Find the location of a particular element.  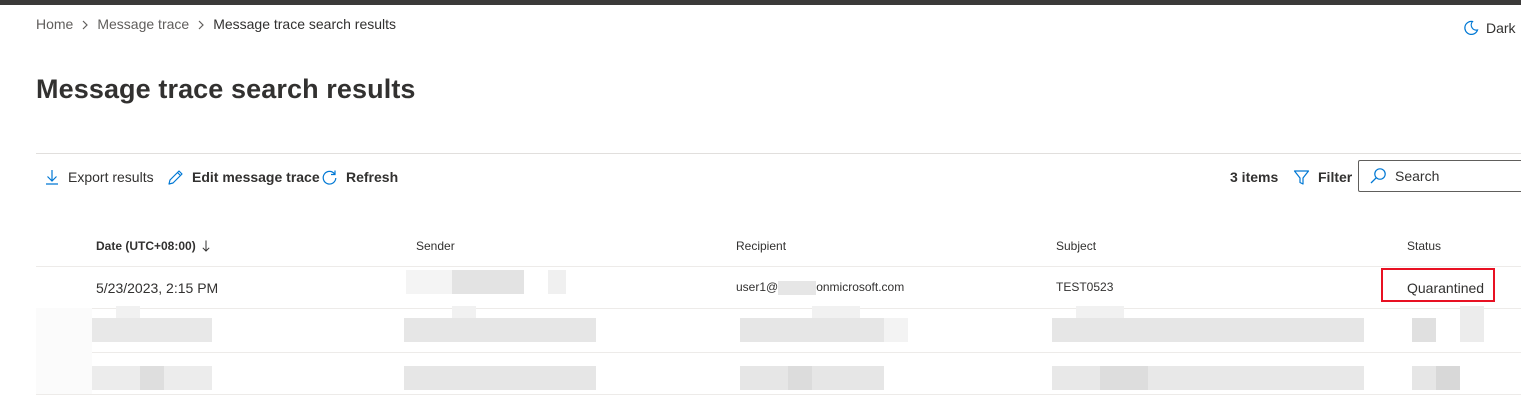

recipient-prefix: user1@ is located at coordinates (757, 287).